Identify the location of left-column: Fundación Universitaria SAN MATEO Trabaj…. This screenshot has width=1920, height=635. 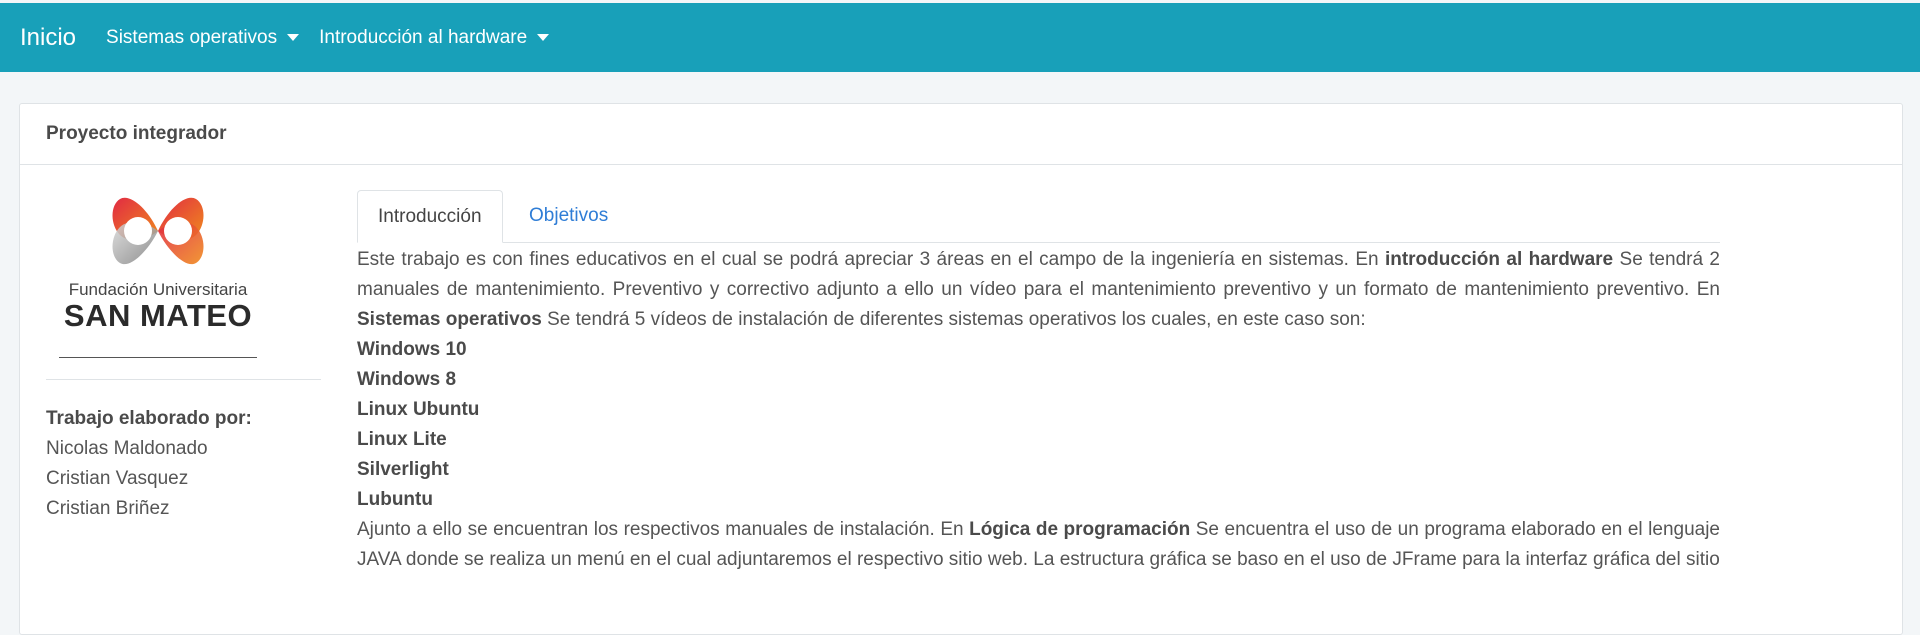
(183, 356).